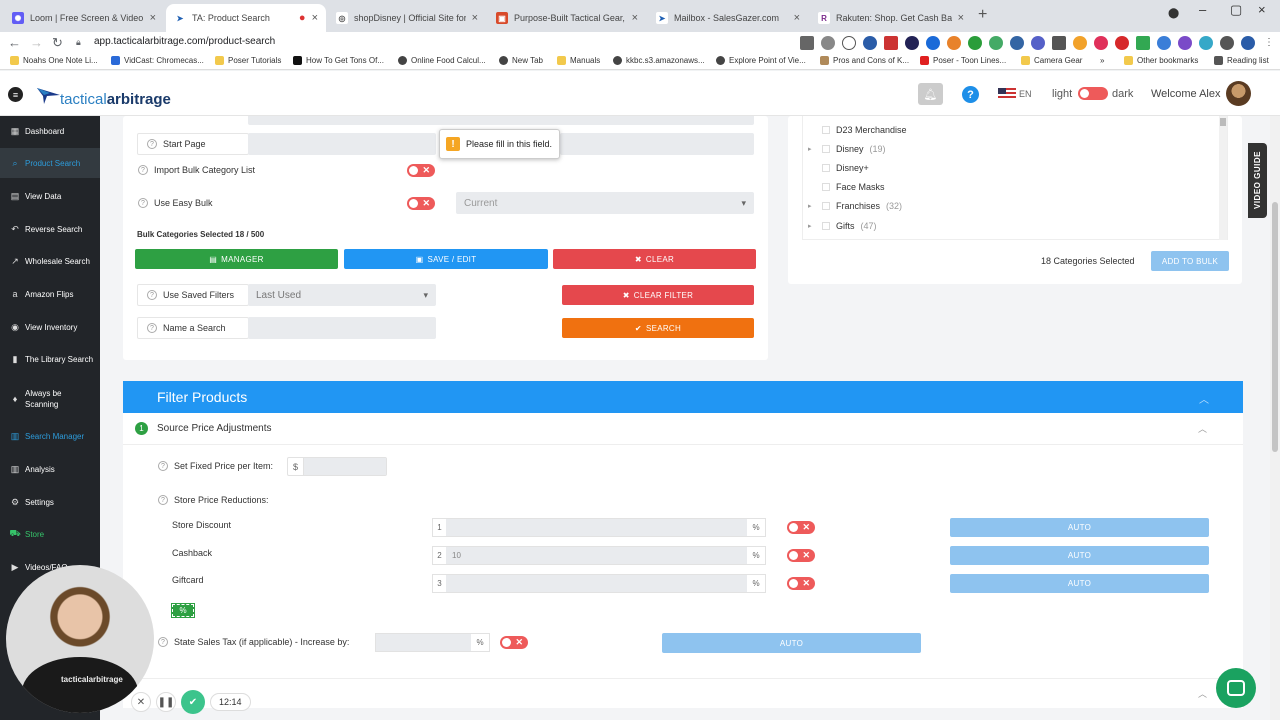 This screenshot has width=1280, height=720. What do you see at coordinates (1080, 43) in the screenshot?
I see `honey-icon` at bounding box center [1080, 43].